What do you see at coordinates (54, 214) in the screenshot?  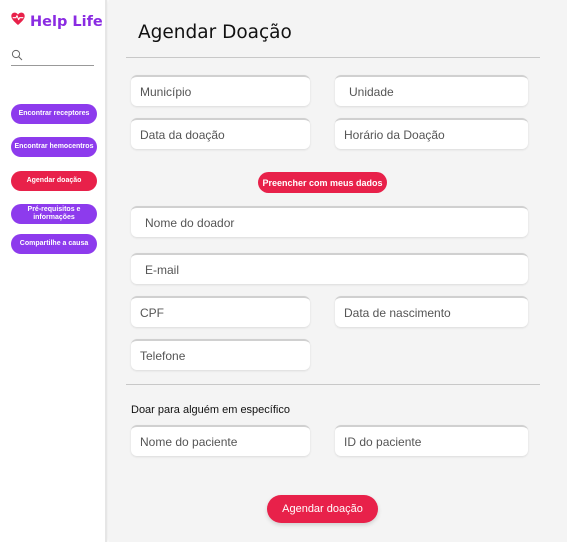 I see `nav-pre-requisitos: Pré-requisitos e informações` at bounding box center [54, 214].